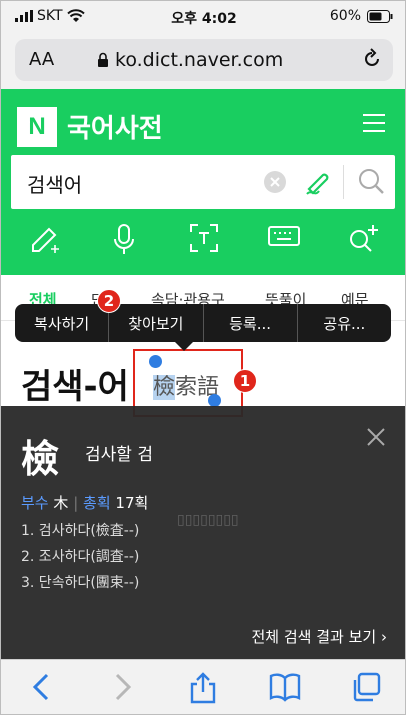 The image size is (406, 715). I want to click on text-scan-icon, so click(204, 238).